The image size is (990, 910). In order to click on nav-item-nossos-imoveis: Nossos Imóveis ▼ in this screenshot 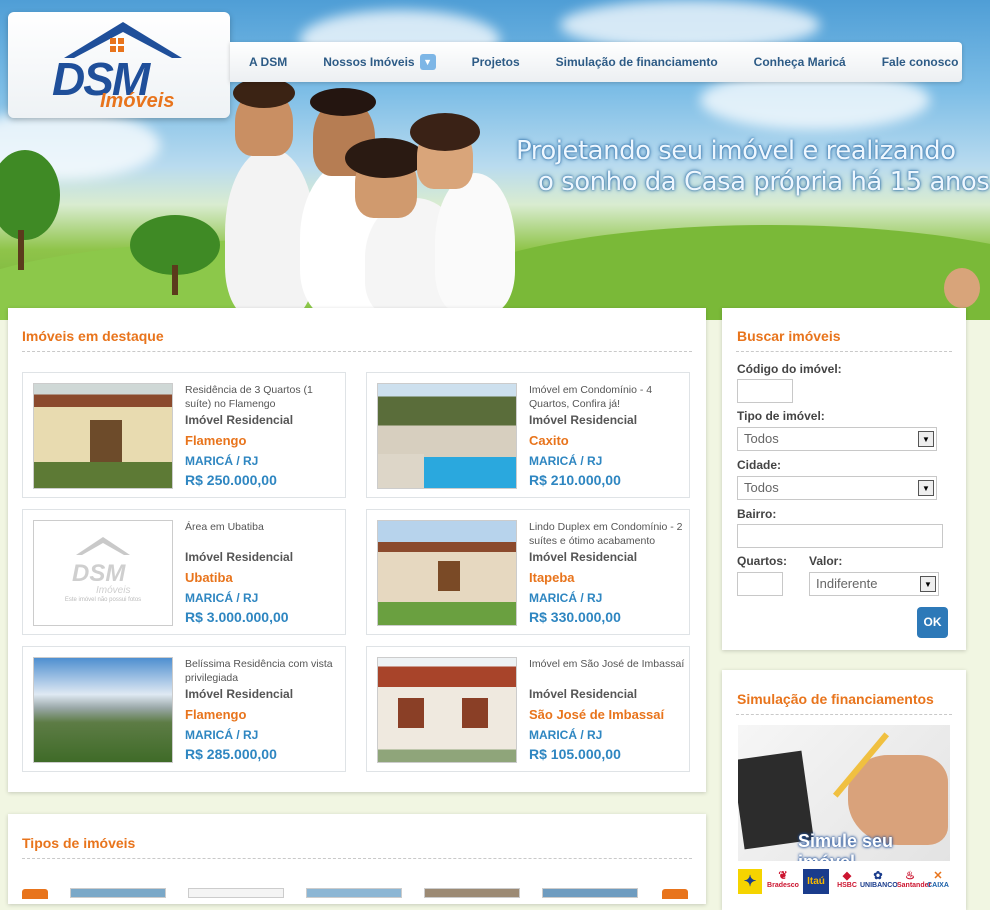, I will do `click(379, 62)`.